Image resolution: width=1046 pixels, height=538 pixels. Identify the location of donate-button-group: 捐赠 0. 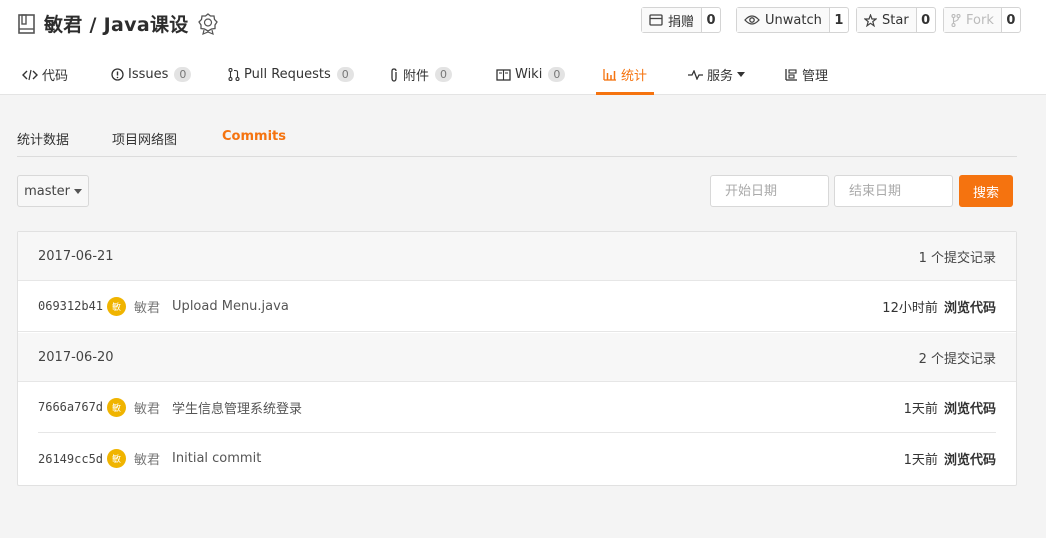
(681, 20).